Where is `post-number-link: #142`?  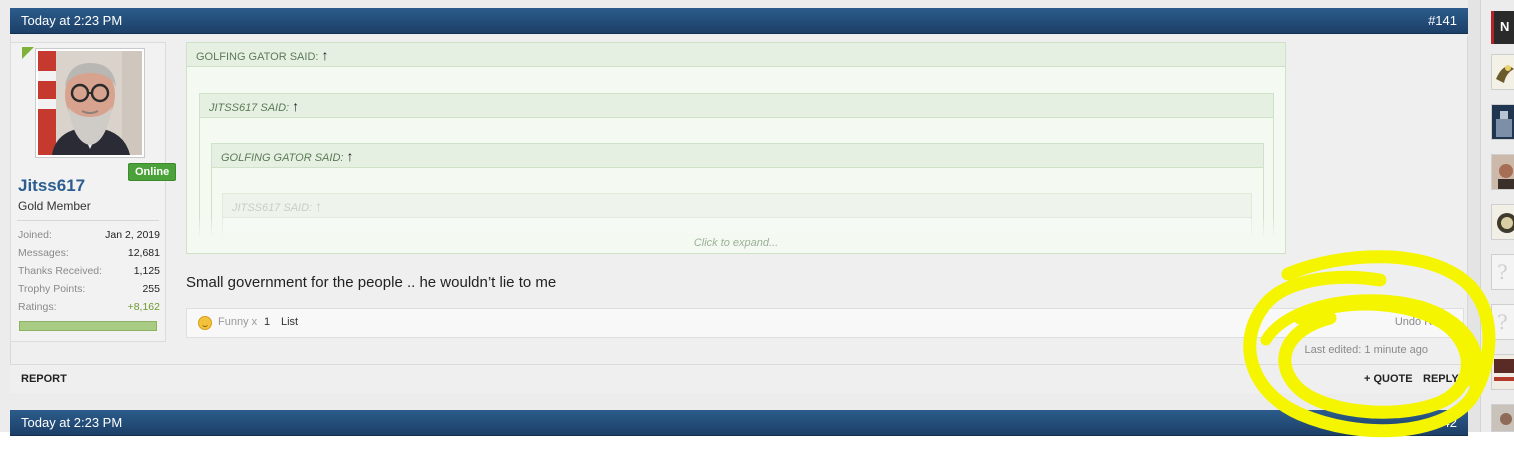 post-number-link: #142 is located at coordinates (1442, 423).